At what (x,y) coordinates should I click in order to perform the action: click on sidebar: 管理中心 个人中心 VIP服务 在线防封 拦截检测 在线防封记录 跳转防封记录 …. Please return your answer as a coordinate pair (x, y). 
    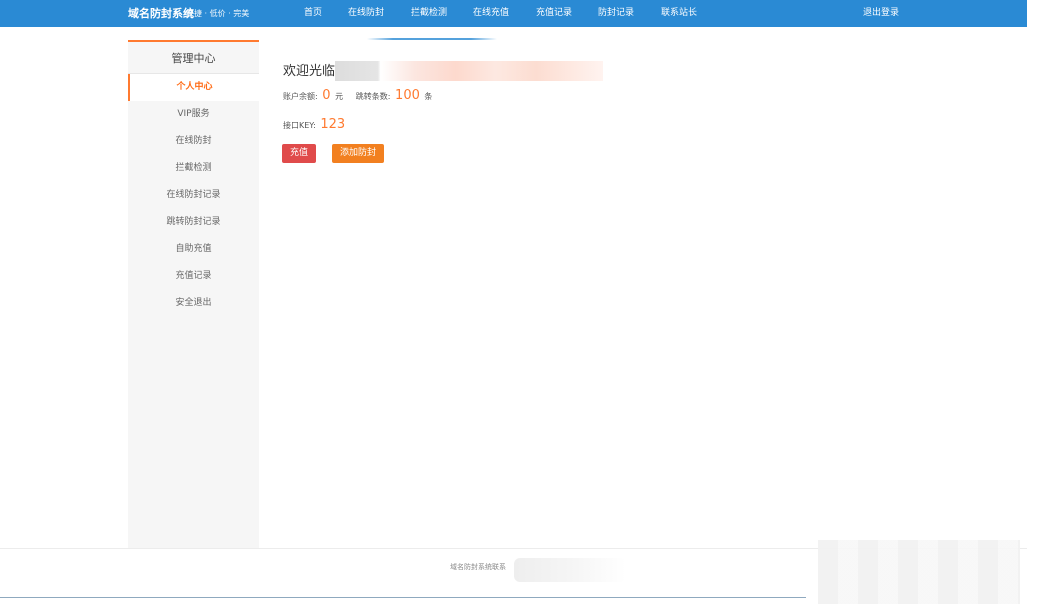
    Looking at the image, I should click on (193, 294).